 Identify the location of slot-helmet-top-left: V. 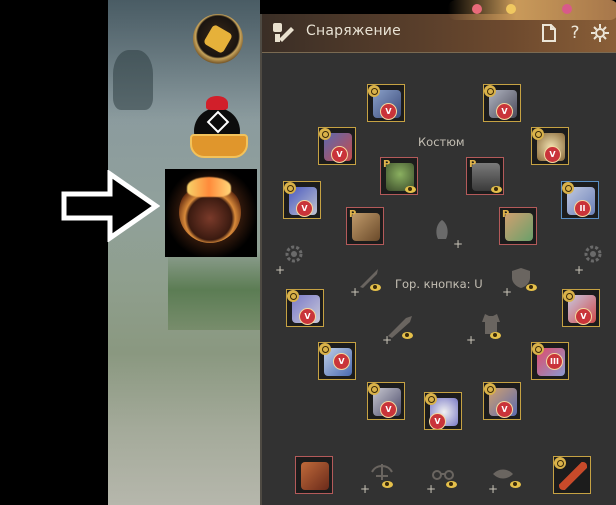
(386, 103).